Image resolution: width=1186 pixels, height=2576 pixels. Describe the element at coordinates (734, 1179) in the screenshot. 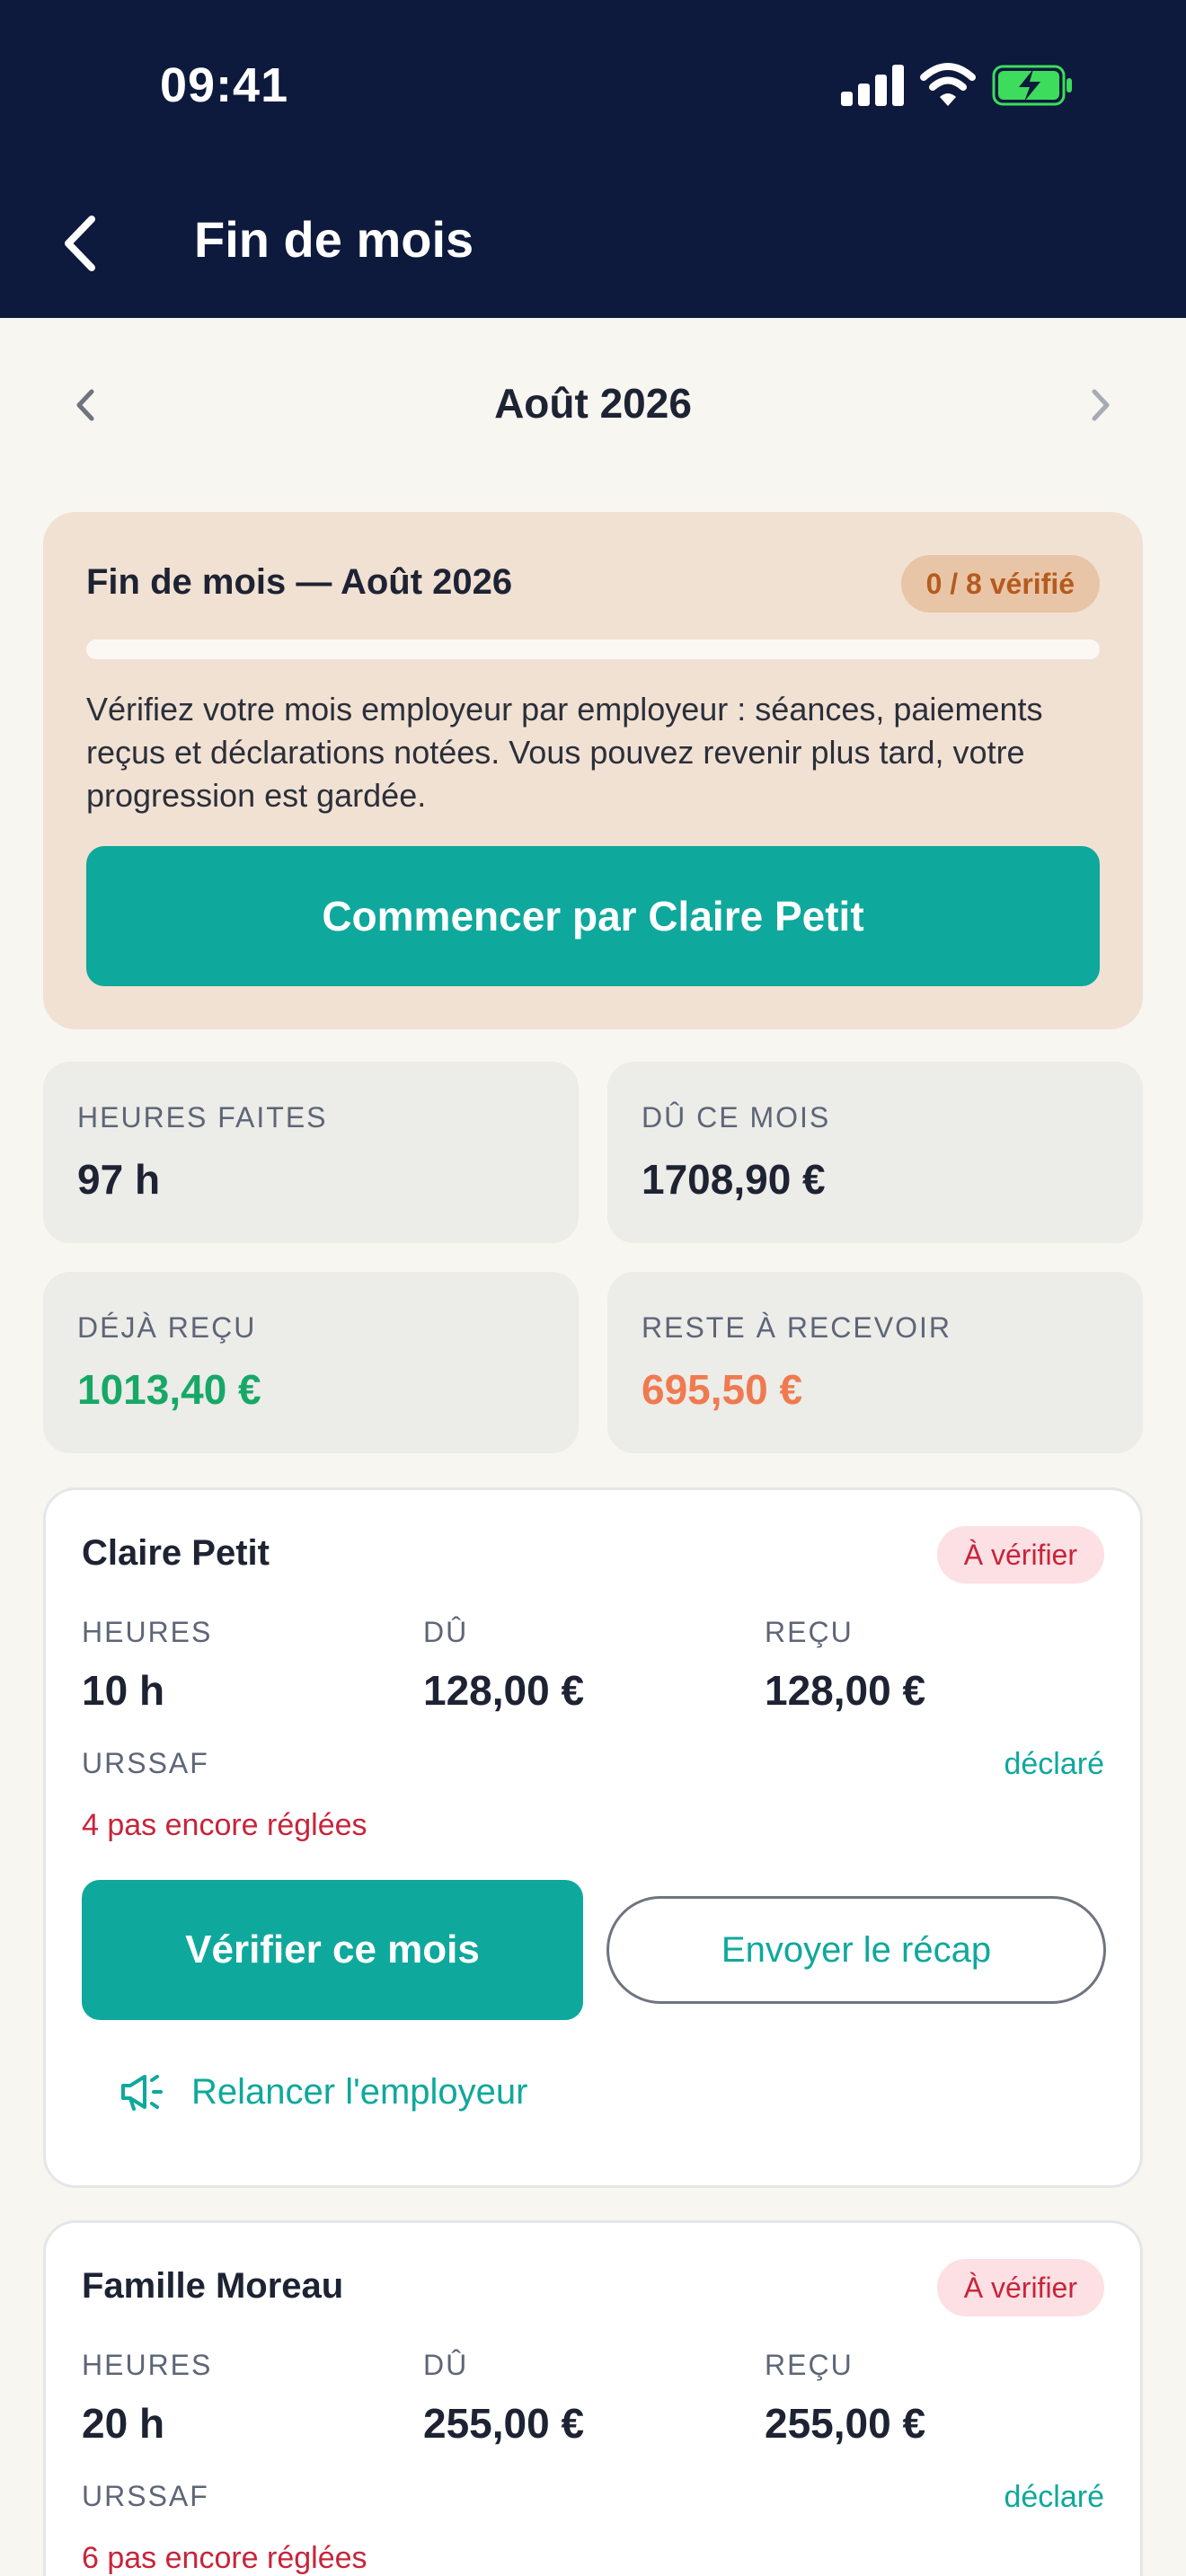

I see `stat-value: 1708,90 €` at that location.